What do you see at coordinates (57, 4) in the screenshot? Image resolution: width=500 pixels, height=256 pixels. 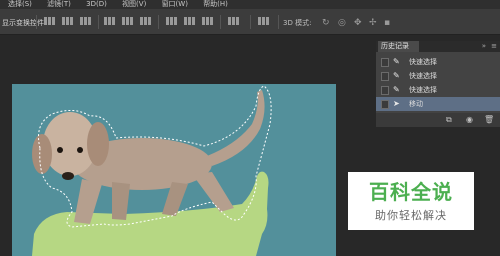 I see `menu-filter: 滤镜(T)` at bounding box center [57, 4].